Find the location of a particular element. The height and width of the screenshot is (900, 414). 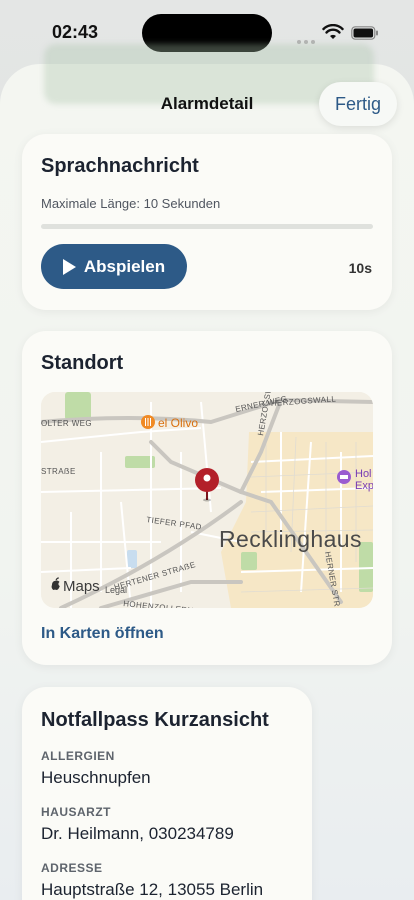

playback-progress-bar is located at coordinates (207, 226).